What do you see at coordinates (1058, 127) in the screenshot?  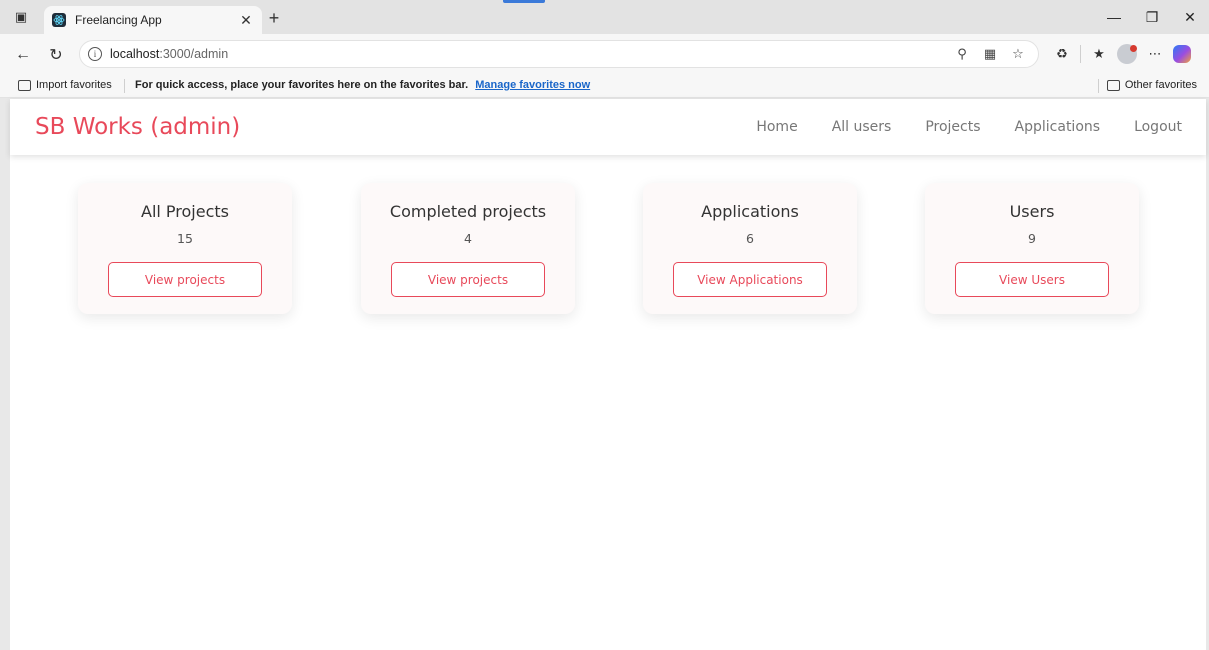 I see `nav-applications: Applications` at bounding box center [1058, 127].